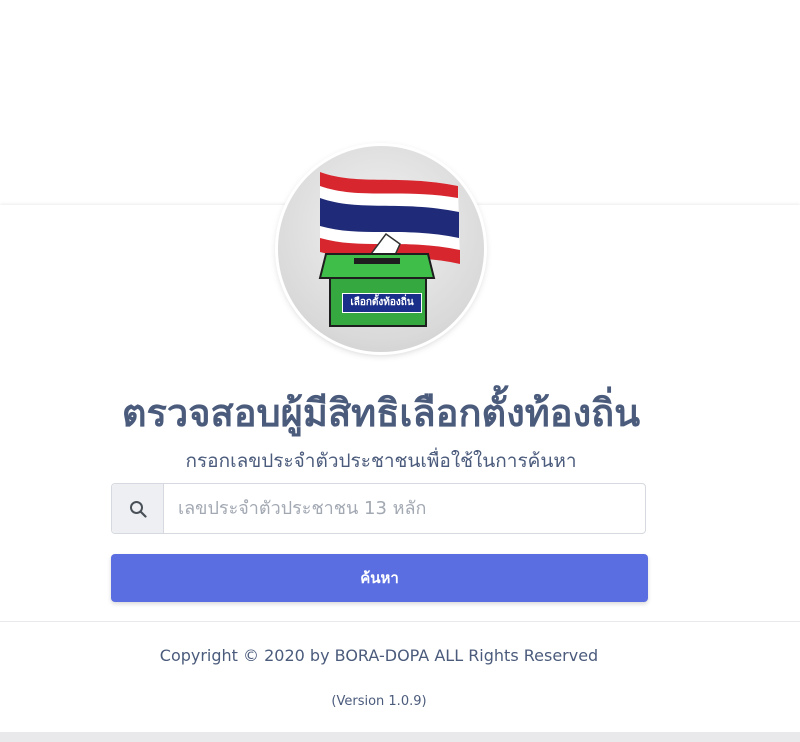  I want to click on ballot-box-icon, so click(377, 290).